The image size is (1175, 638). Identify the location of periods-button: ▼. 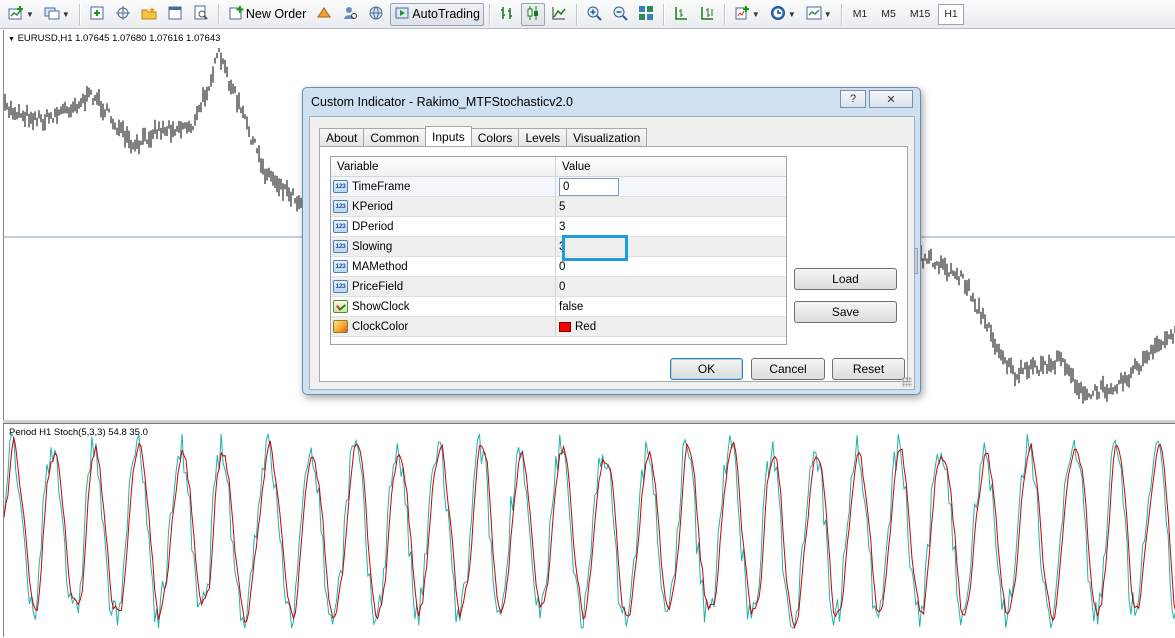
(783, 14).